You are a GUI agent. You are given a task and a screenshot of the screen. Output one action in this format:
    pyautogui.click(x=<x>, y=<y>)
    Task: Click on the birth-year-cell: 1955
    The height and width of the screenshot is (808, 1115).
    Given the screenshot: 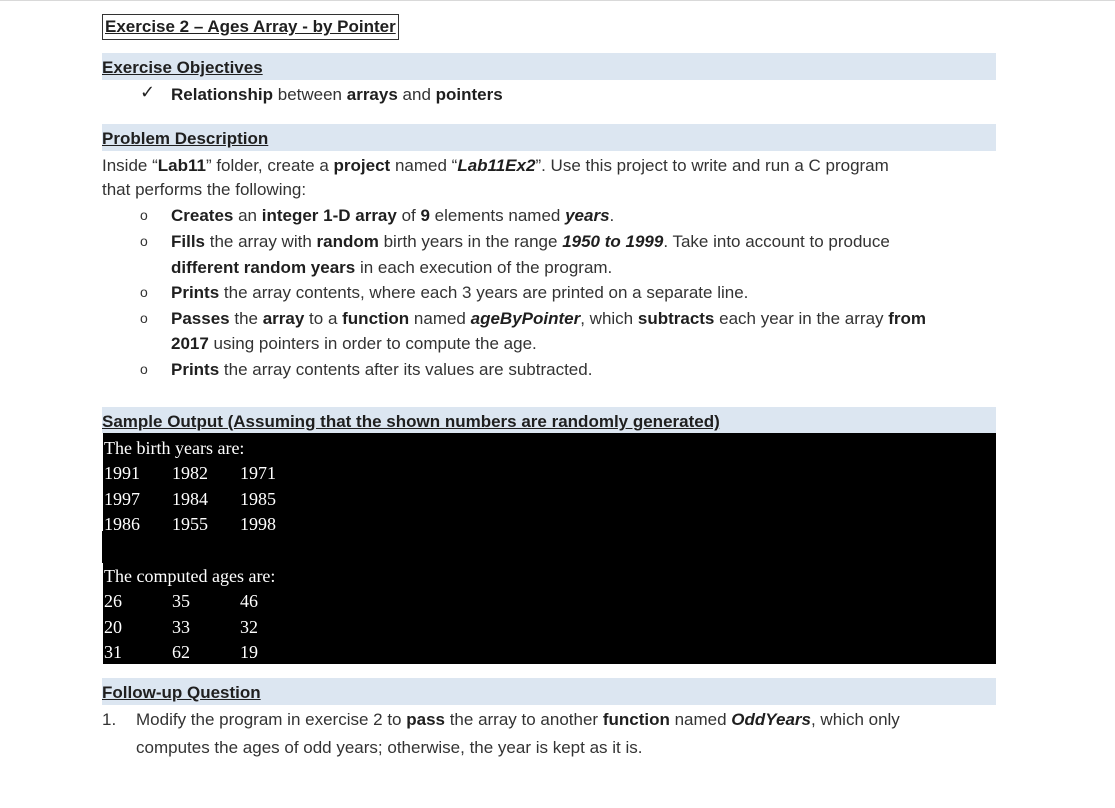 What is the action you would take?
    pyautogui.click(x=190, y=524)
    